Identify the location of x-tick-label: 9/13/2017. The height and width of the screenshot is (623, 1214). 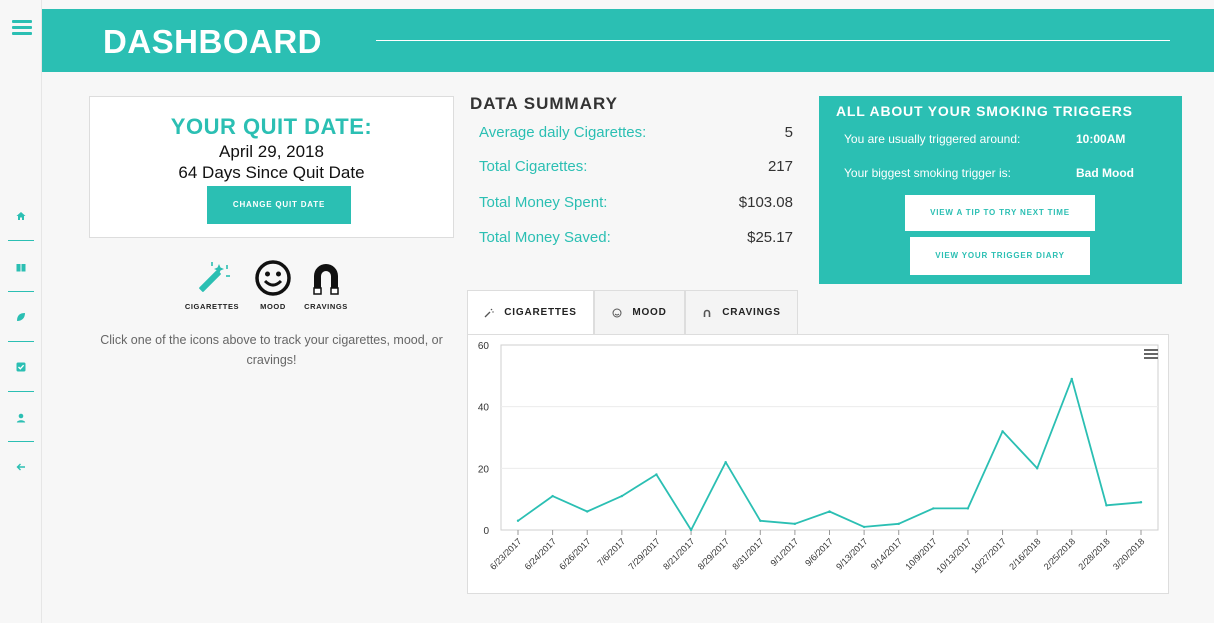
(851, 553).